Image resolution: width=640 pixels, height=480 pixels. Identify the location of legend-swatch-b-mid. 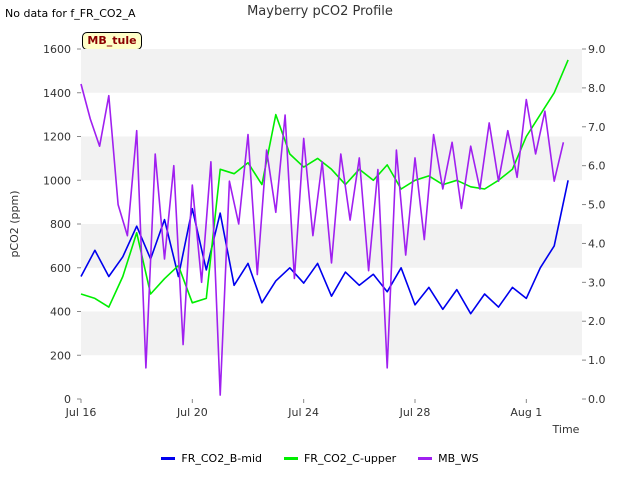
(168, 458).